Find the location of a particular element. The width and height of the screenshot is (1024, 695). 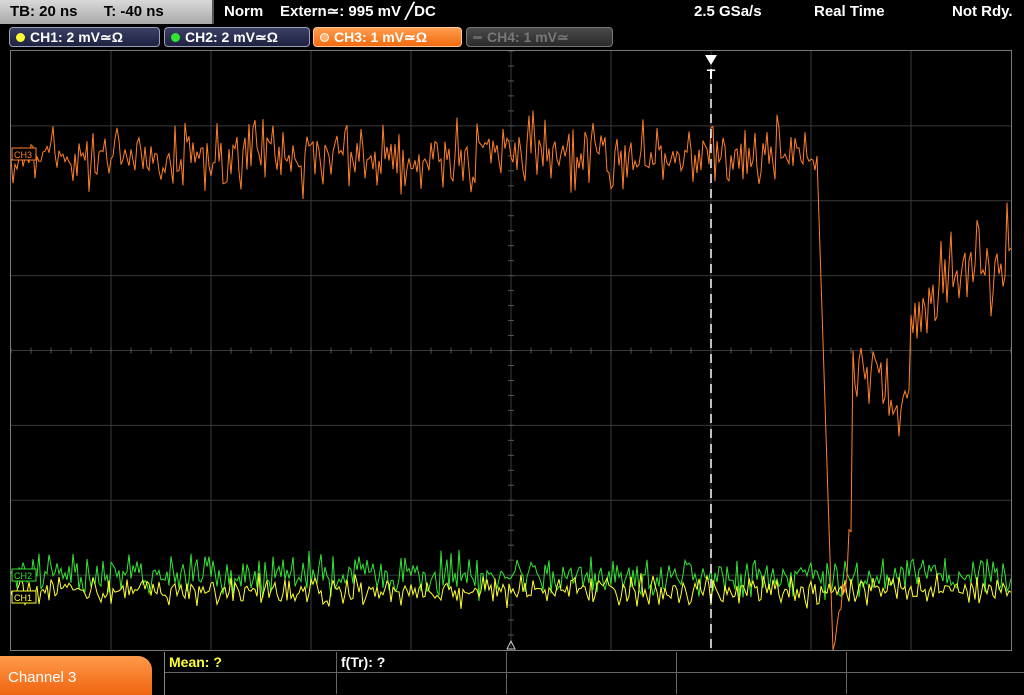

ch1-marker-label: CH1 is located at coordinates (23, 598).